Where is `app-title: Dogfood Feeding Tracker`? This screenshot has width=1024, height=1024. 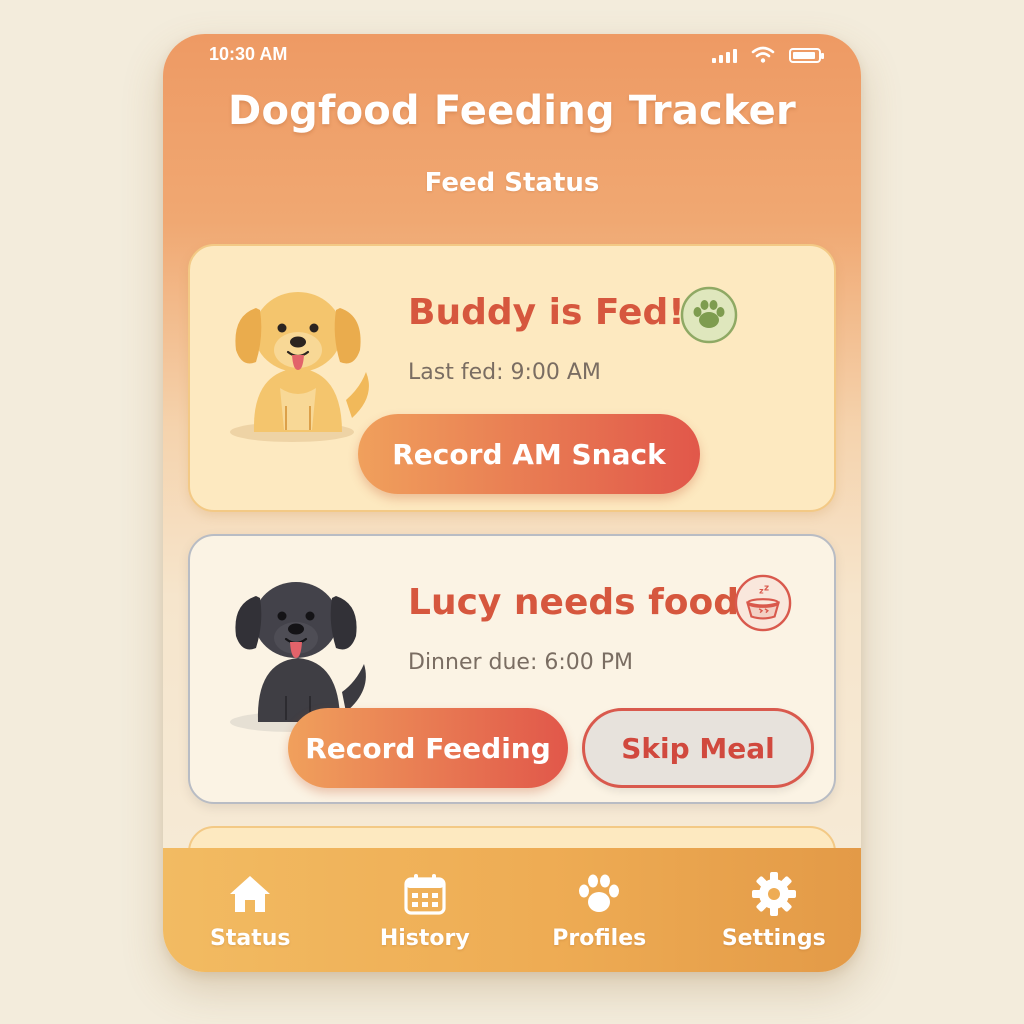 app-title: Dogfood Feeding Tracker is located at coordinates (512, 111).